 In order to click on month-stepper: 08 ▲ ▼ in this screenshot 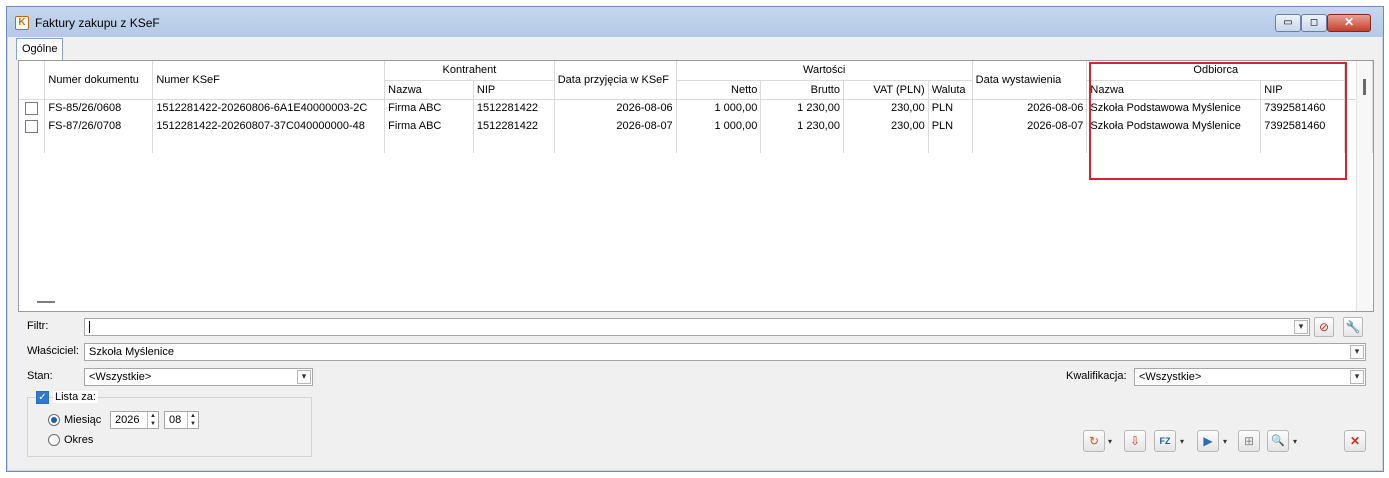, I will do `click(181, 420)`.